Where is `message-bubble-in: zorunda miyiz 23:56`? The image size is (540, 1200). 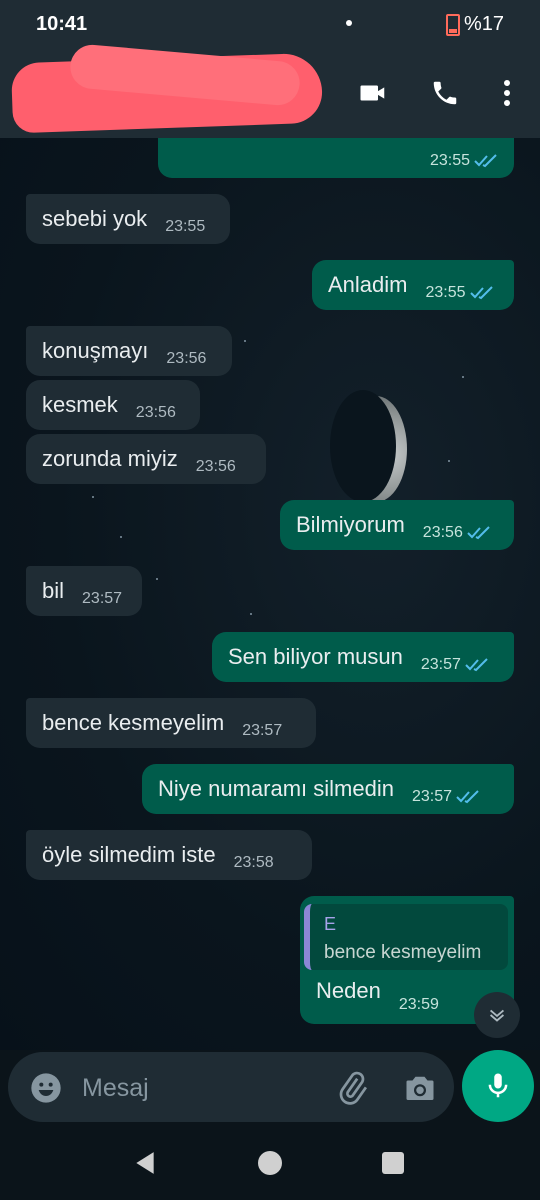 message-bubble-in: zorunda miyiz 23:56 is located at coordinates (146, 459).